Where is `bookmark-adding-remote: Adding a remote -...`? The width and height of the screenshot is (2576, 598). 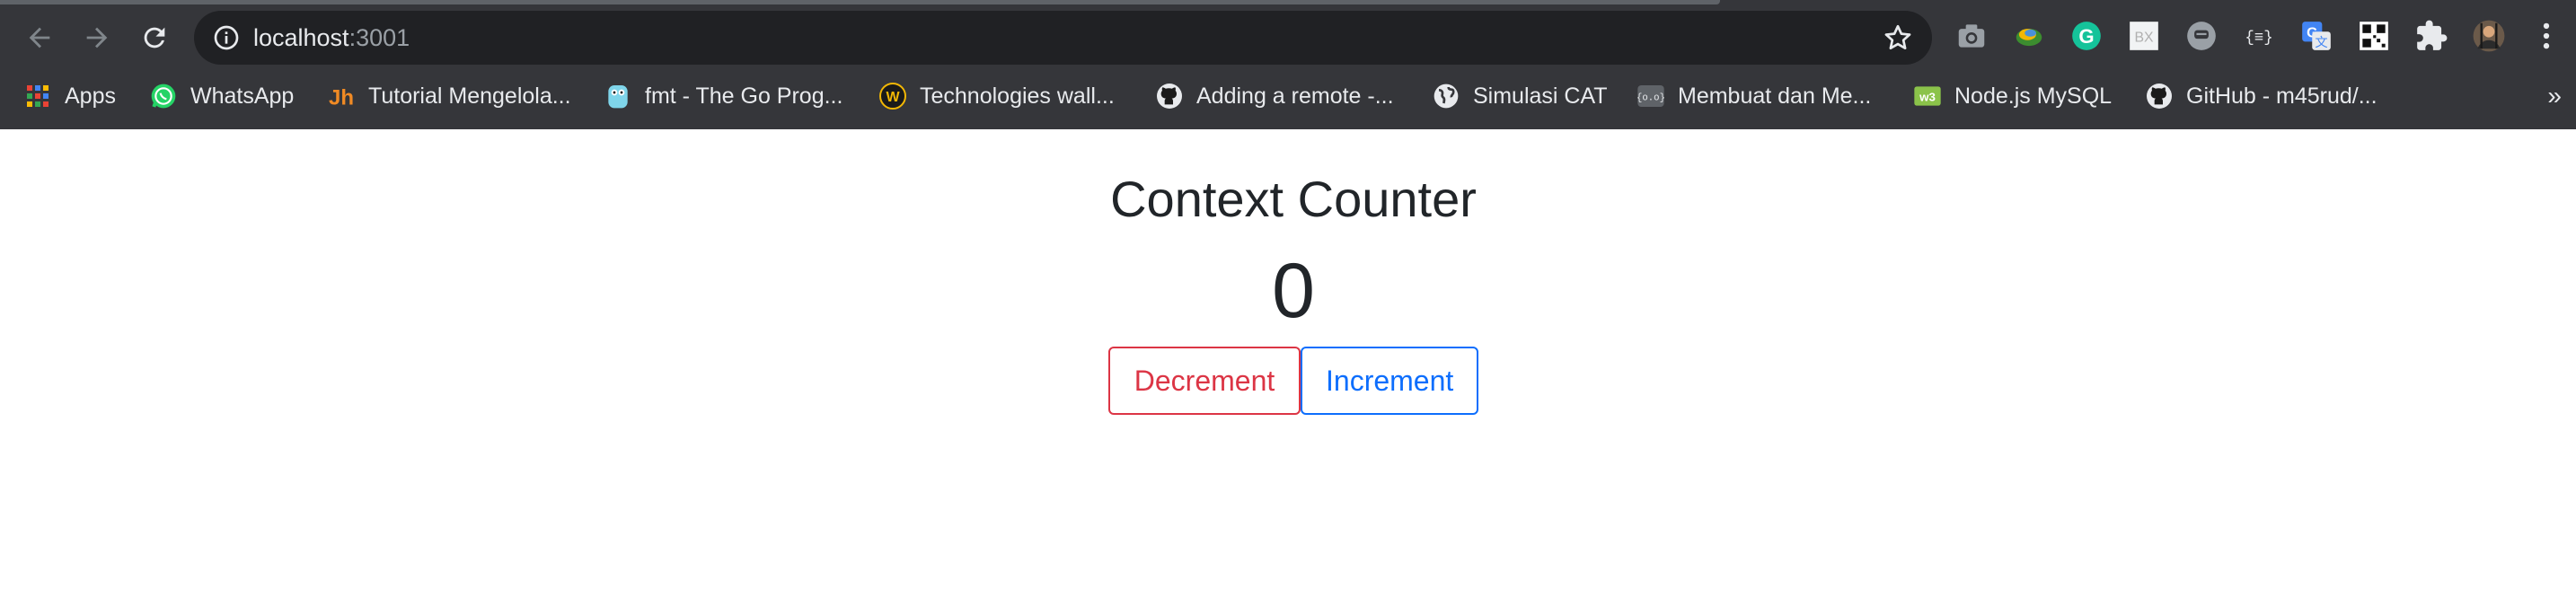
bookmark-adding-remote: Adding a remote -... is located at coordinates (1274, 96).